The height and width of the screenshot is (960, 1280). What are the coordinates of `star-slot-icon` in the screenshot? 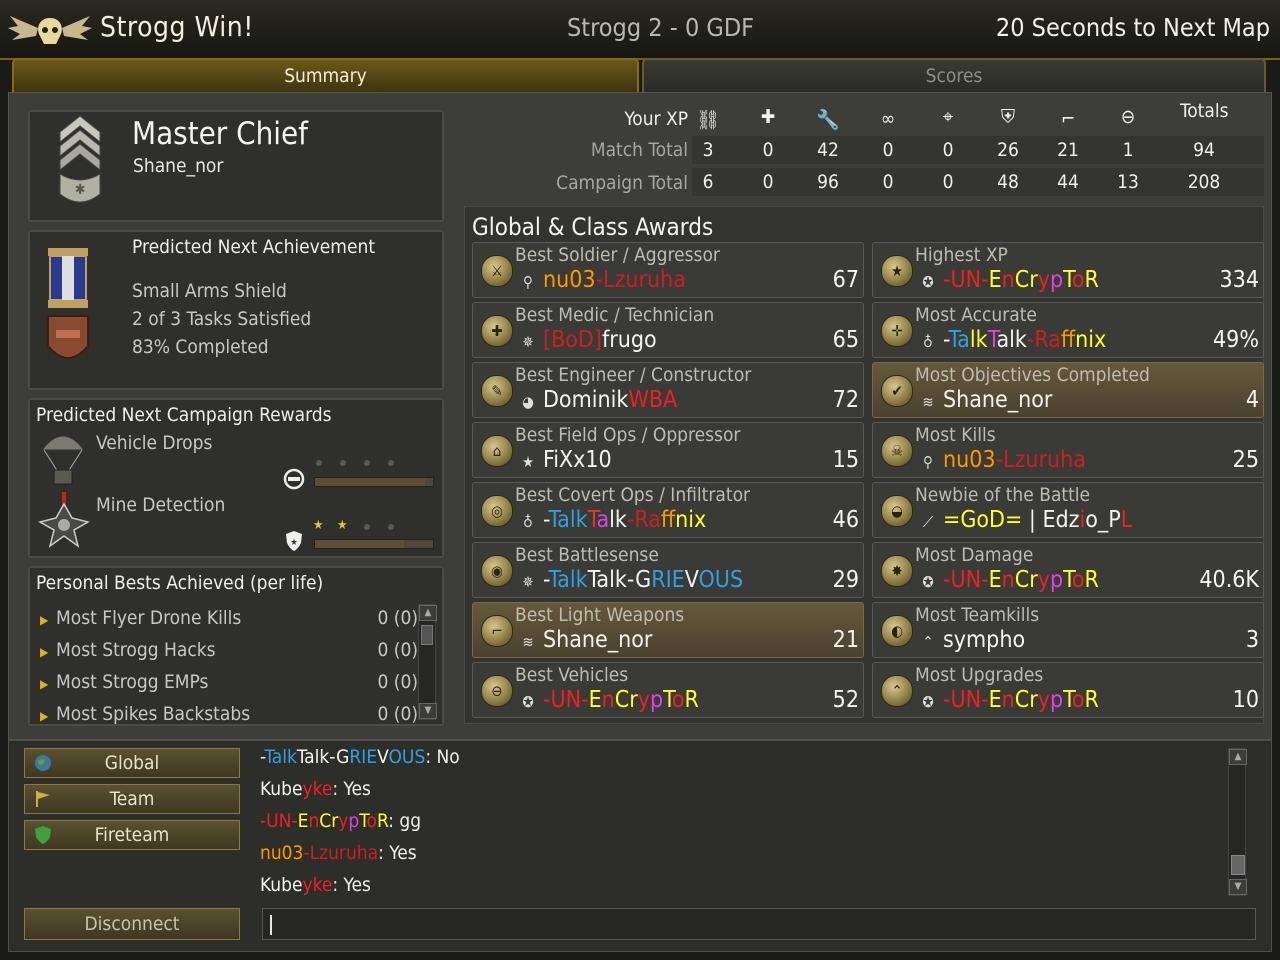 It's located at (343, 463).